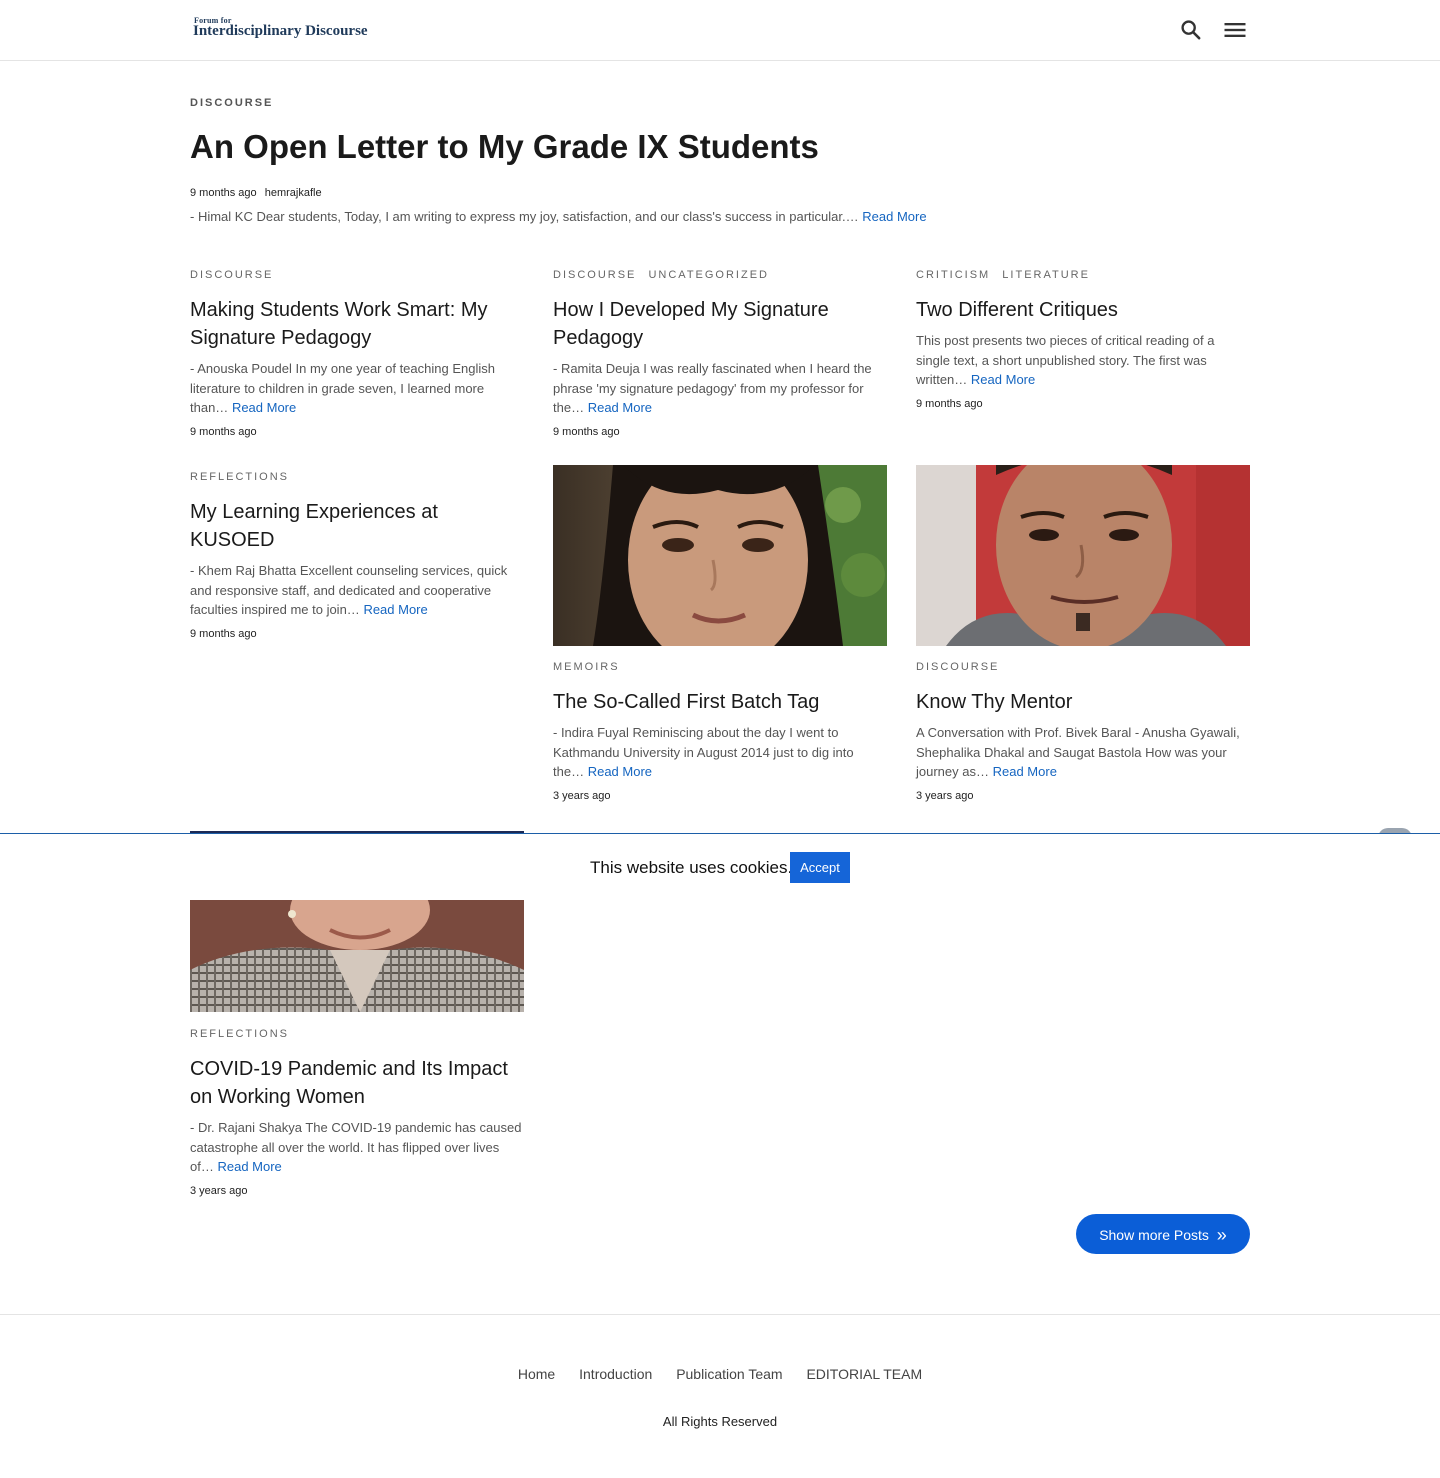 This screenshot has width=1440, height=1478. I want to click on cookie-banner: This website uses cookies. Accept, so click(720, 866).